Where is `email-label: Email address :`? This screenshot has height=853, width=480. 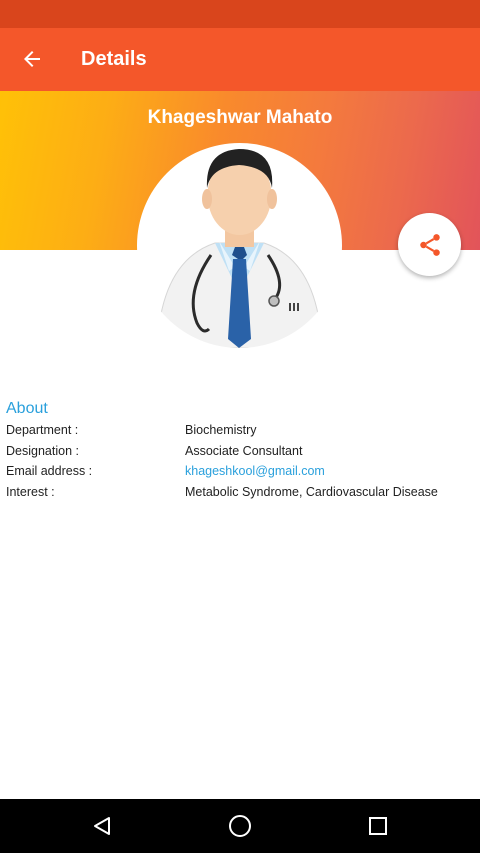 email-label: Email address : is located at coordinates (49, 471).